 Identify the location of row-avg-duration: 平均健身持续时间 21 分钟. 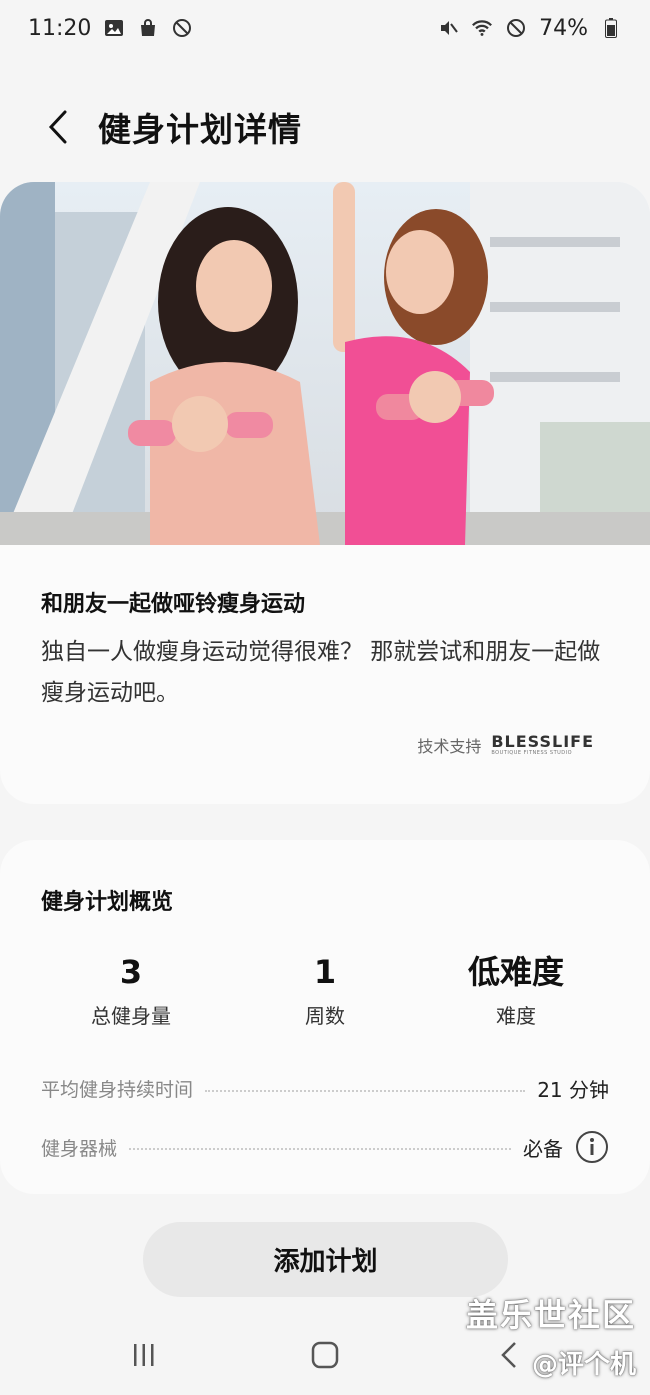
(325, 1088).